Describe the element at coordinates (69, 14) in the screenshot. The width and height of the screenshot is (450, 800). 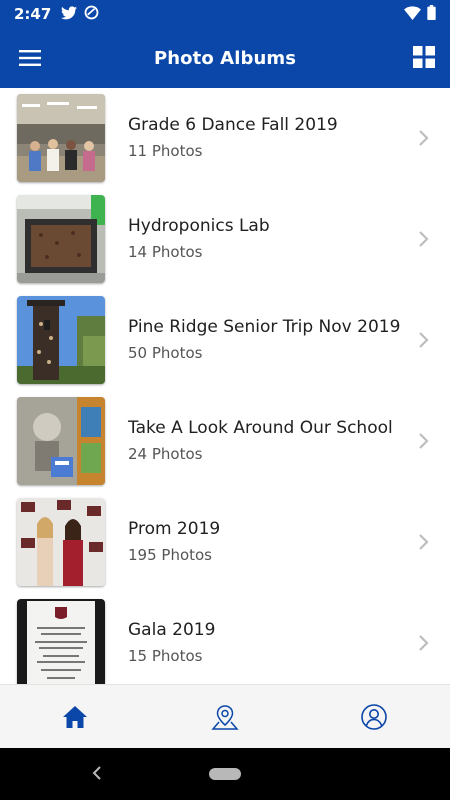
I see `twitter-icon` at that location.